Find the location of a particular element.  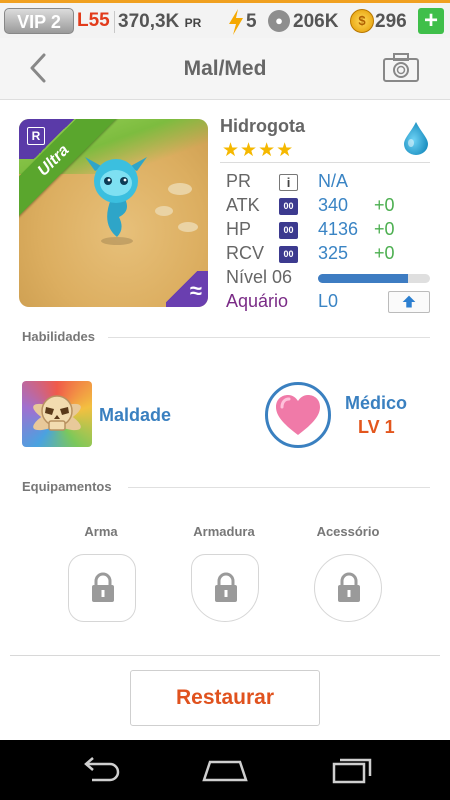

armor-slot is located at coordinates (225, 588).